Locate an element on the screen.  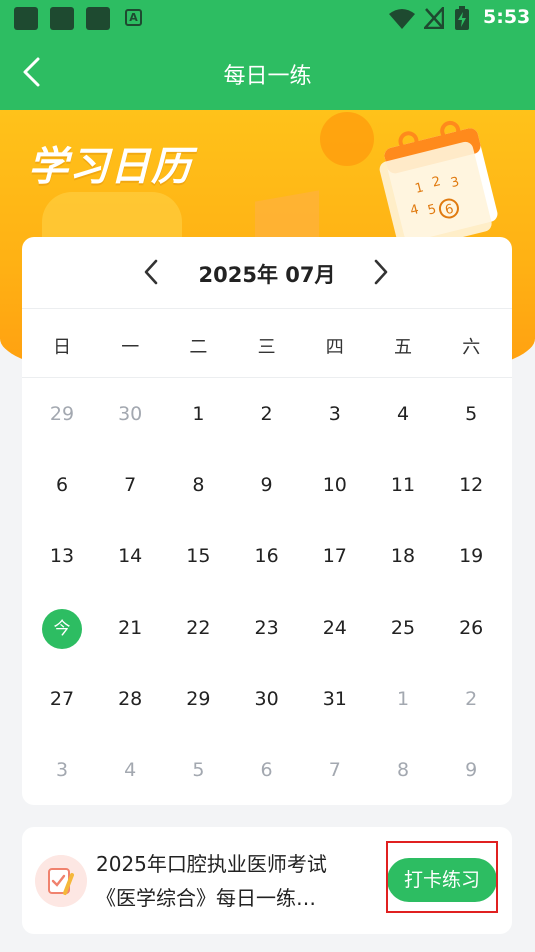
day-cell: 7 is located at coordinates (130, 485).